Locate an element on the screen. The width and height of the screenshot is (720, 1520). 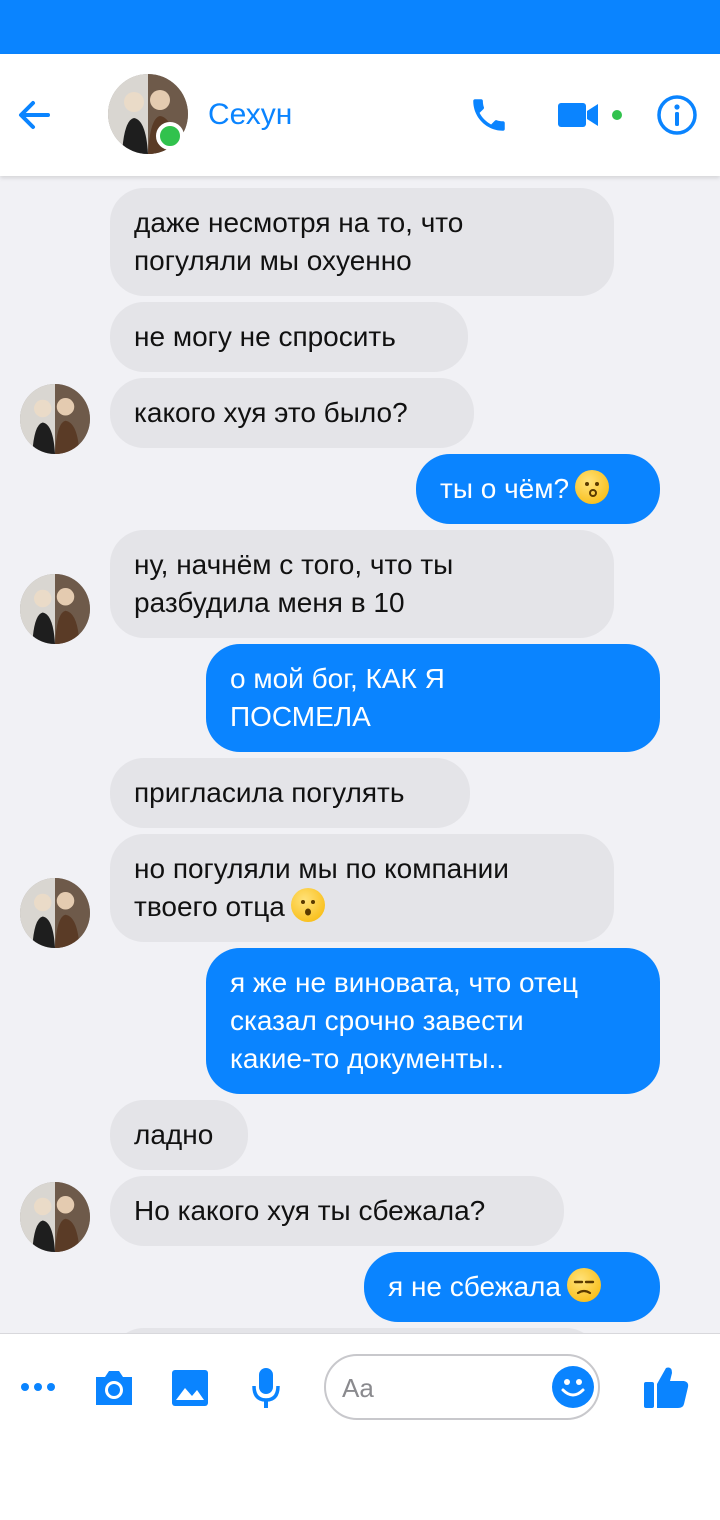
conversation-info-button is located at coordinates (677, 115).